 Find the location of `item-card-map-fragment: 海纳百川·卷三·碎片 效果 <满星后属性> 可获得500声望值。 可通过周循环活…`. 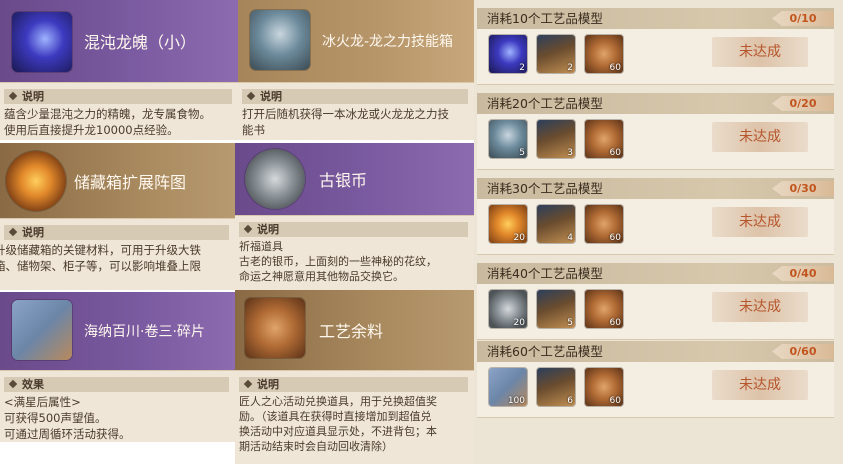

item-card-map-fragment: 海纳百川·卷三·碎片 效果 <满星后属性> 可获得500声望值。 可通过周循环活… is located at coordinates (117, 367).